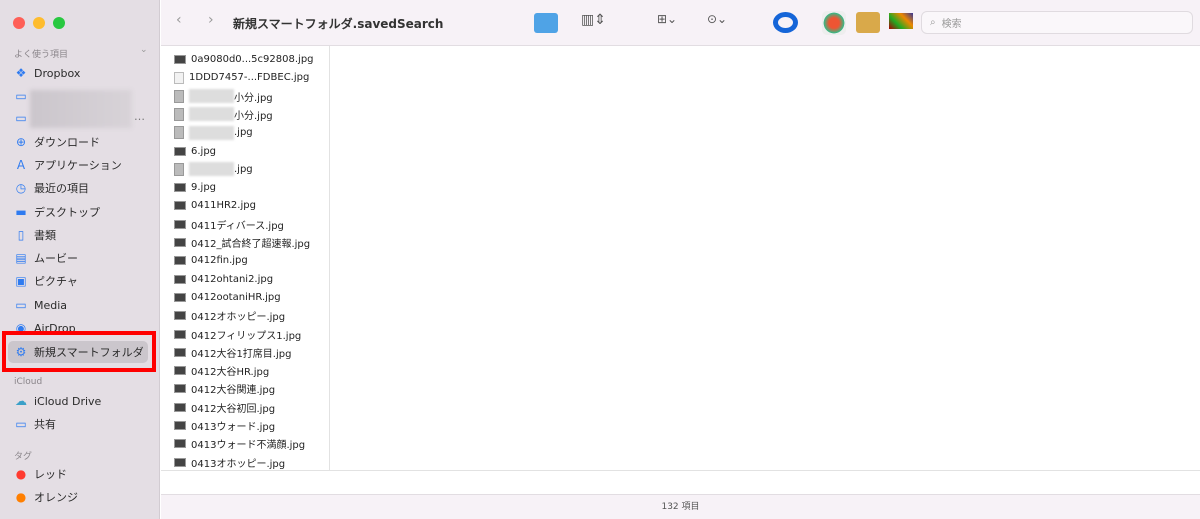  I want to click on sidebar-item-label: ピクチャ, so click(56, 281).